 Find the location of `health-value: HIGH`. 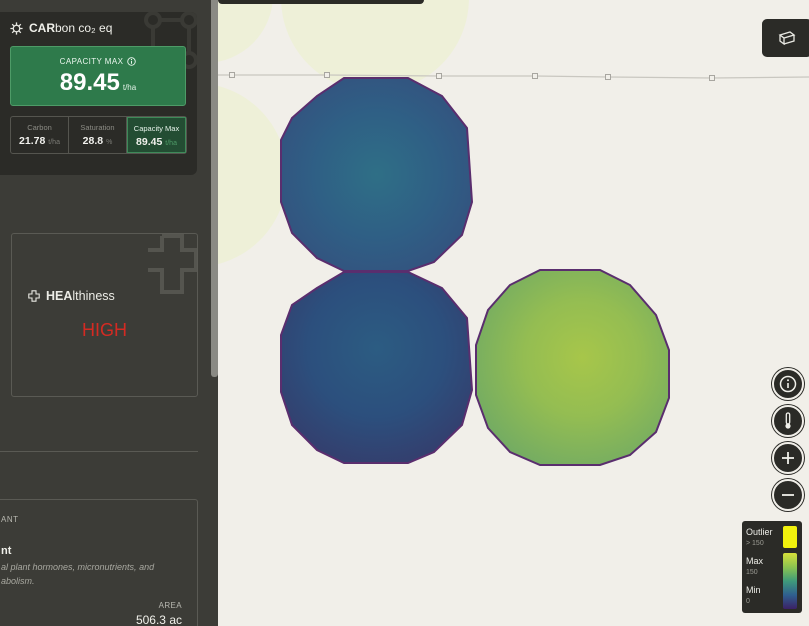

health-value: HIGH is located at coordinates (104, 330).